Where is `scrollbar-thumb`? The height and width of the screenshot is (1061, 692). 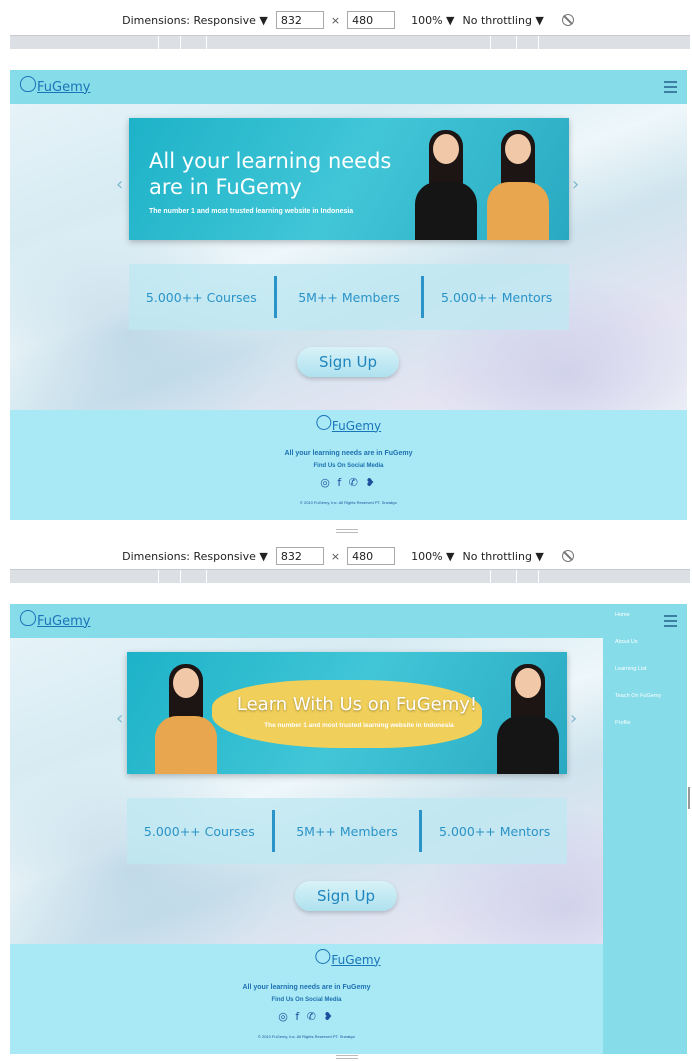
scrollbar-thumb is located at coordinates (689, 798).